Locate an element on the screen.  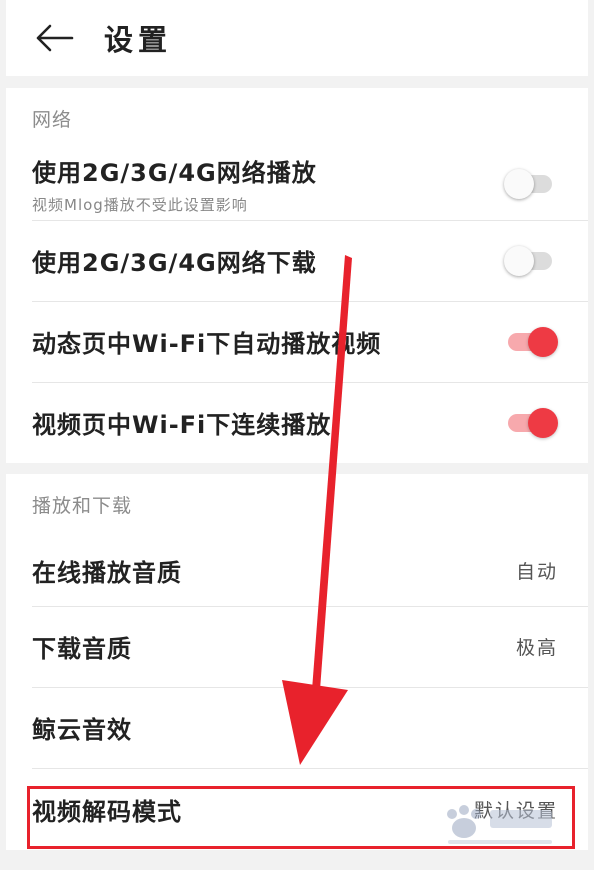
toggle-video-continuous is located at coordinates (531, 423).